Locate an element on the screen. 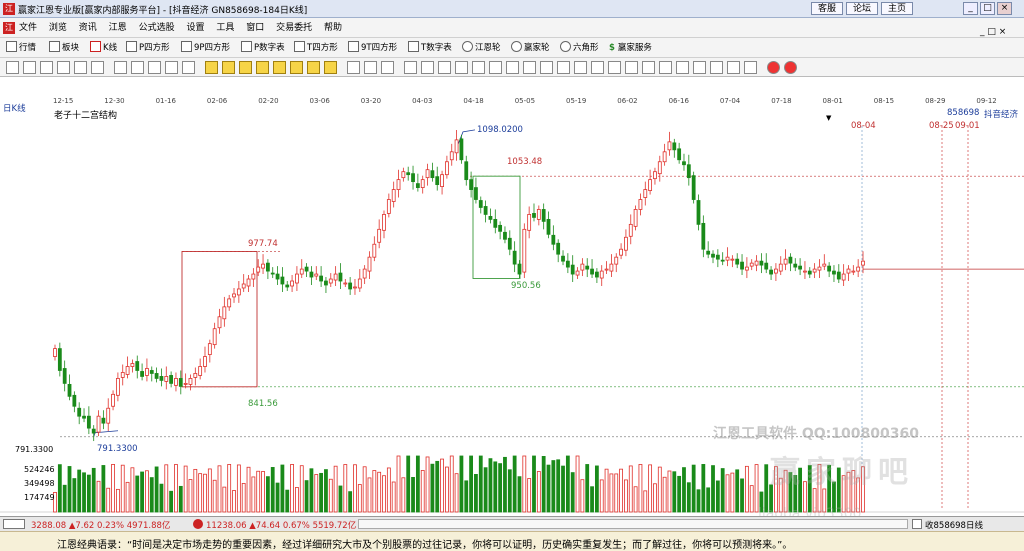  nav-button-home: 主页 is located at coordinates (897, 8).